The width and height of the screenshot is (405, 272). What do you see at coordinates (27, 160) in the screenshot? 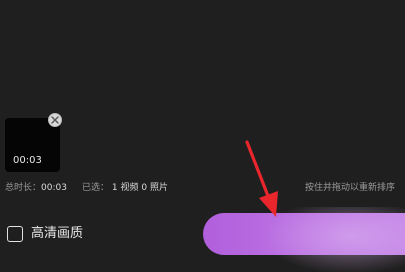
I see `thumbnail-duration: 00:03` at bounding box center [27, 160].